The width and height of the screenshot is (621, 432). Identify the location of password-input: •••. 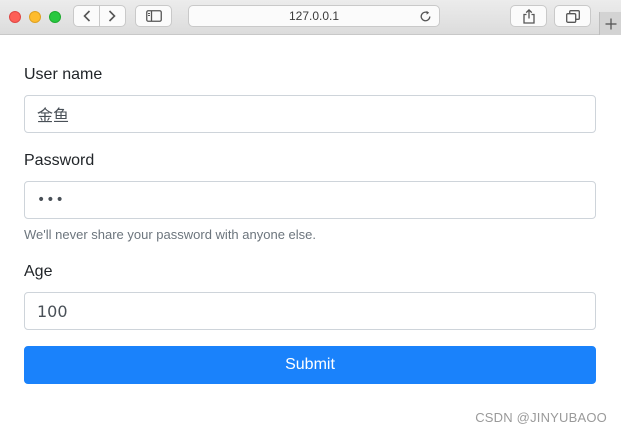
(310, 200).